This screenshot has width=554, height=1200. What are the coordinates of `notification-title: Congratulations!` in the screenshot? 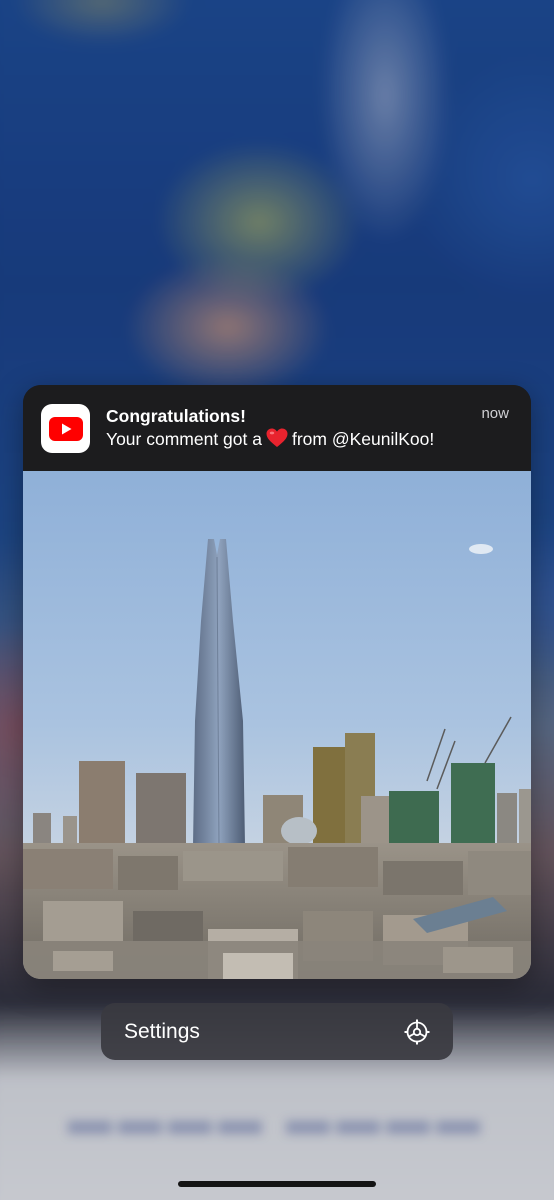 It's located at (176, 416).